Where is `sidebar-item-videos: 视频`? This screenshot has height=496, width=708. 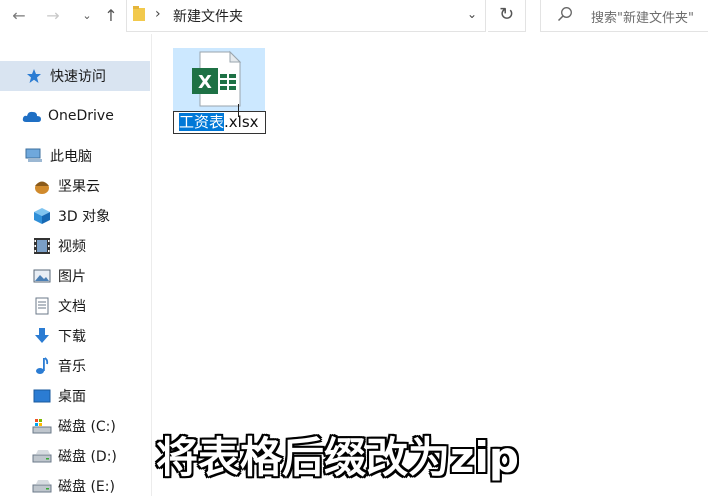
sidebar-item-videos: 视频 is located at coordinates (75, 246).